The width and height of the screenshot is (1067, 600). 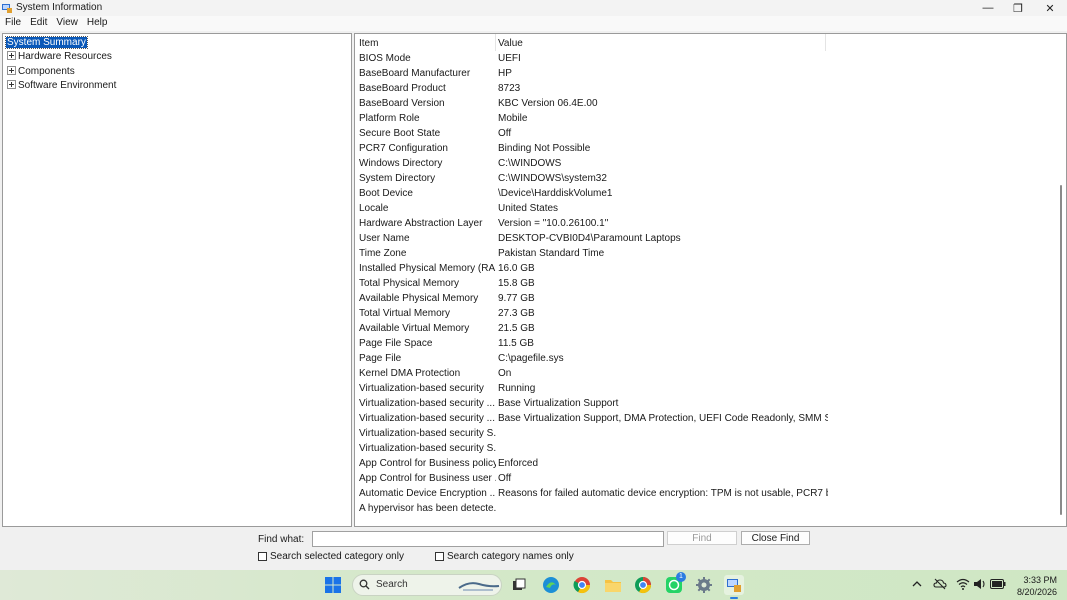 I want to click on tree-item-label: System Summary, so click(x=46, y=42).